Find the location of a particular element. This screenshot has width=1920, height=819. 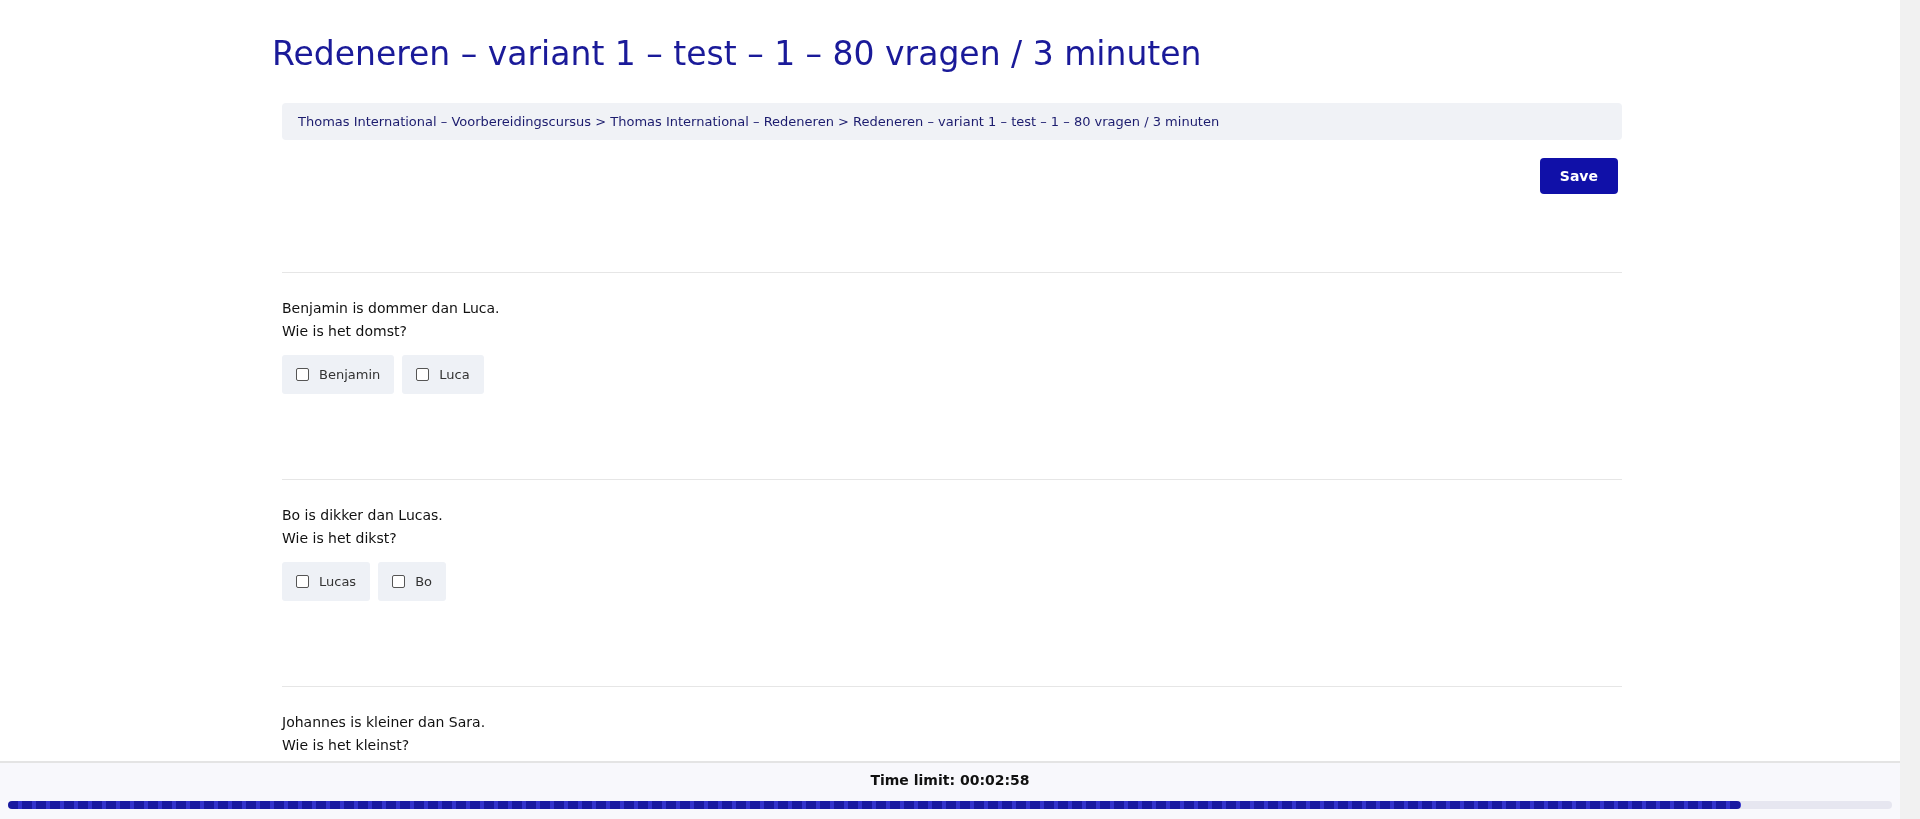

answer-option: Benjamin is located at coordinates (338, 374).